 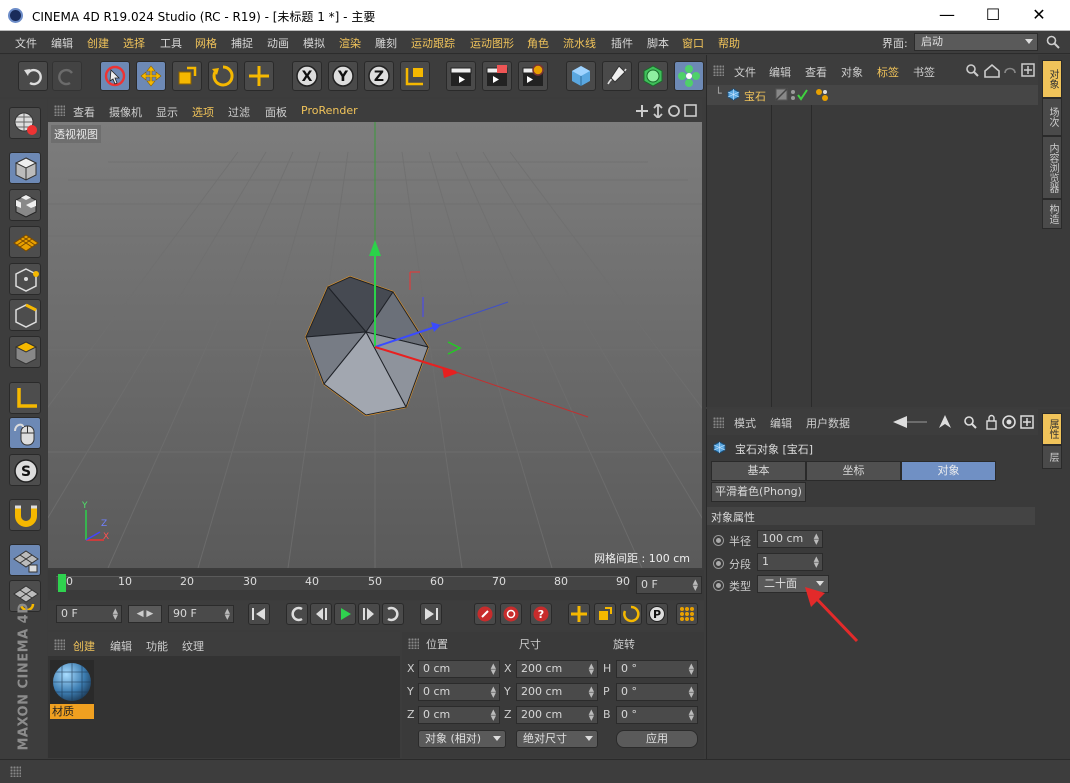 I want to click on render-settings-button, so click(x=533, y=76).